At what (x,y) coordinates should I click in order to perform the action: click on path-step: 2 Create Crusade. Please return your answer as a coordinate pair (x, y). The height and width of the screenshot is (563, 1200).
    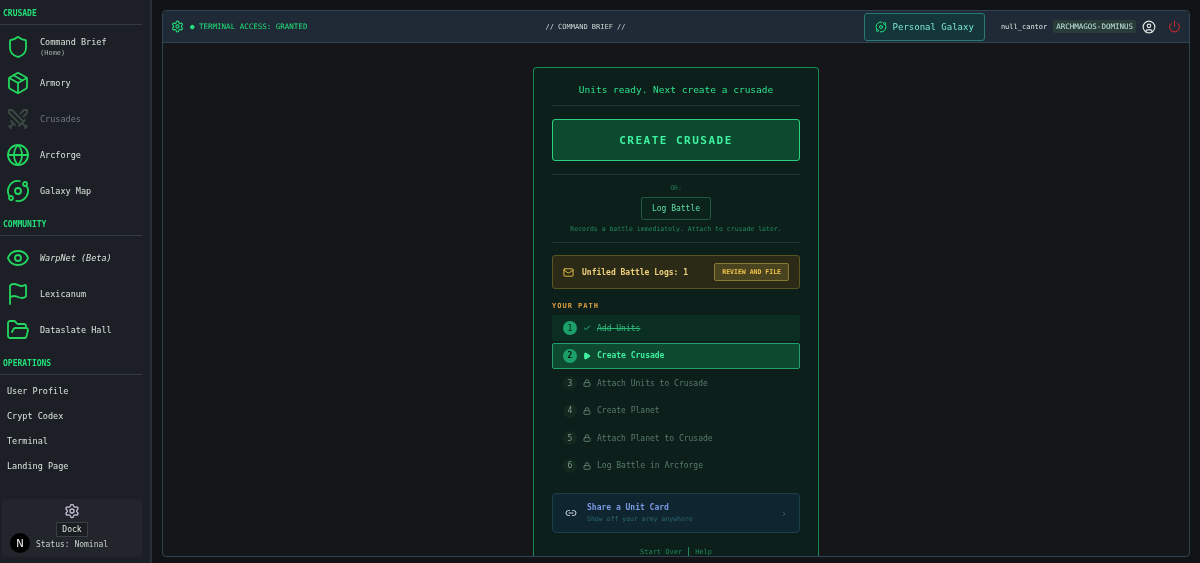
    Looking at the image, I should click on (676, 355).